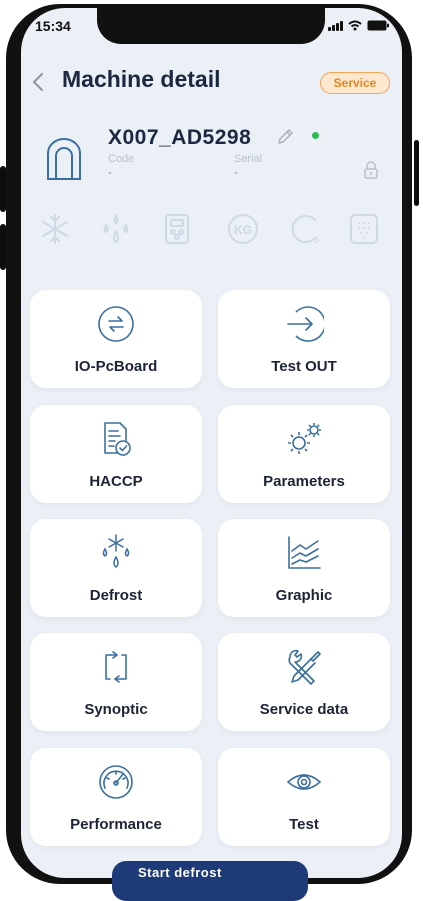 This screenshot has width=423, height=901. What do you see at coordinates (116, 551) in the screenshot?
I see `snowflake-drops-icon` at bounding box center [116, 551].